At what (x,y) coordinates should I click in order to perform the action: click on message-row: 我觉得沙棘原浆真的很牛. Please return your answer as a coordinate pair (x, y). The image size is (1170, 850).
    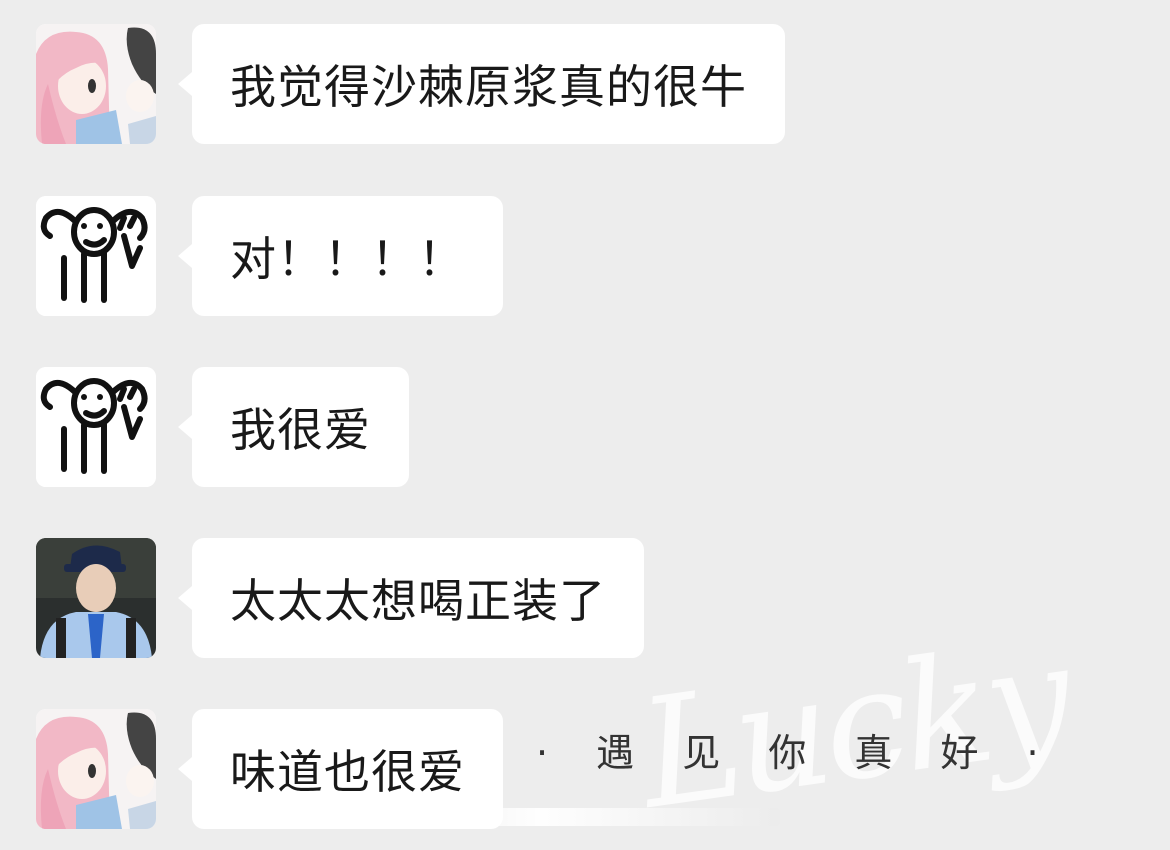
    Looking at the image, I should click on (410, 84).